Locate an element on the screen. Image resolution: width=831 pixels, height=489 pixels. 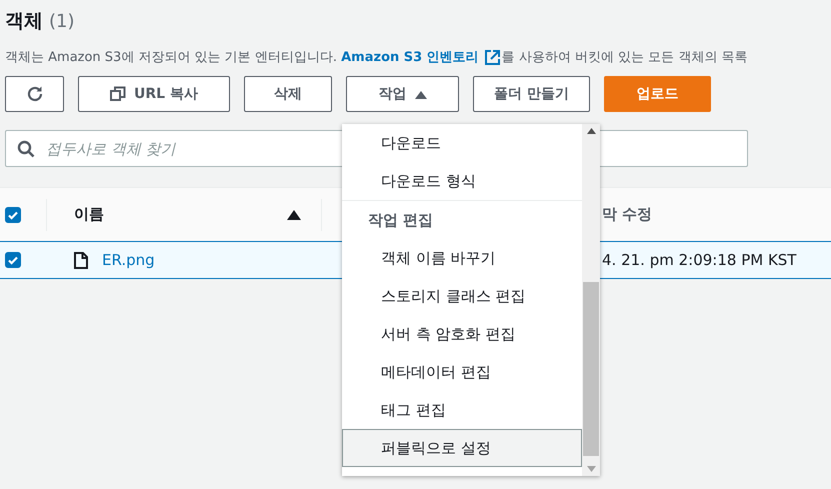
description-text: 를 사용하여 버킷에 있는 모든 객체의 목록 is located at coordinates (625, 57).